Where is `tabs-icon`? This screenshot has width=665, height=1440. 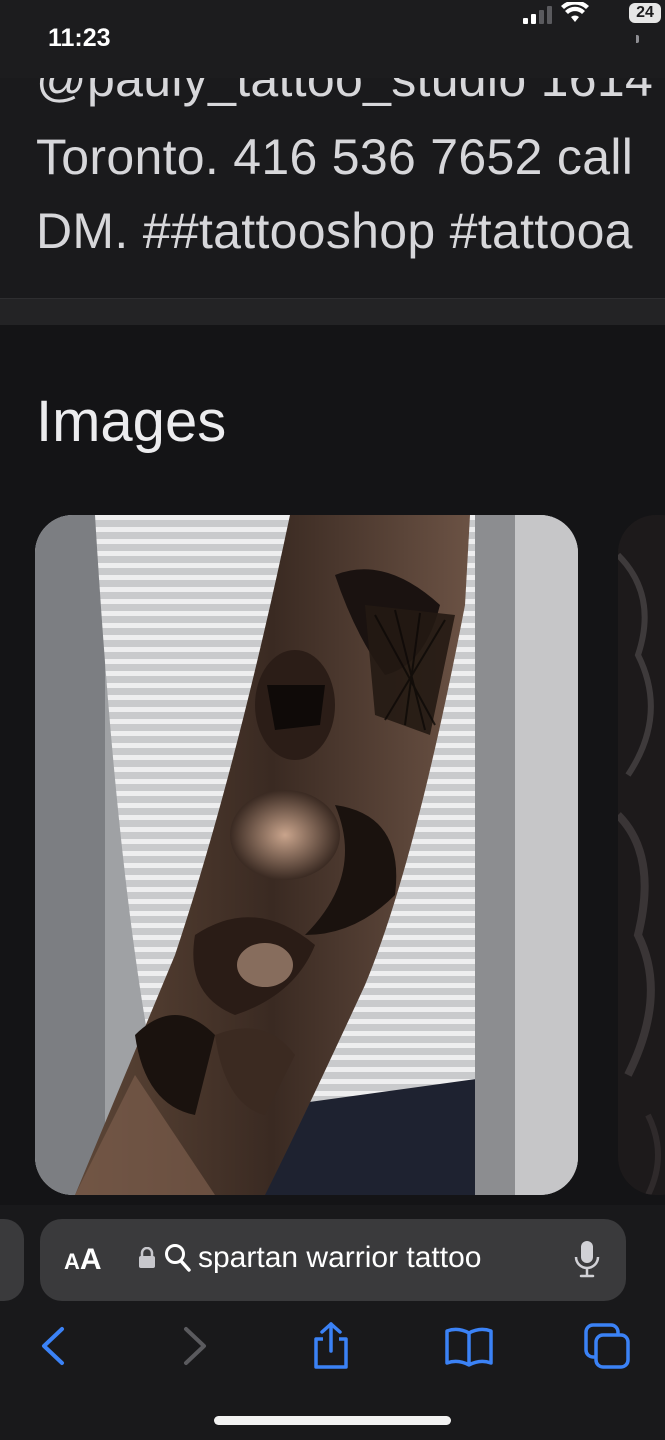
tabs-icon is located at coordinates (607, 1346).